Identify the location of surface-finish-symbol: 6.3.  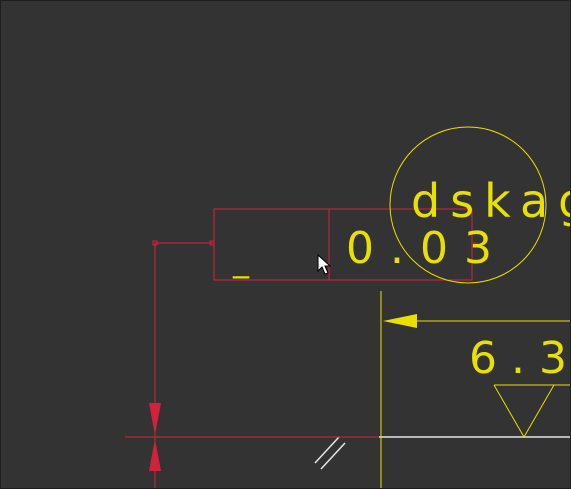
(475, 389).